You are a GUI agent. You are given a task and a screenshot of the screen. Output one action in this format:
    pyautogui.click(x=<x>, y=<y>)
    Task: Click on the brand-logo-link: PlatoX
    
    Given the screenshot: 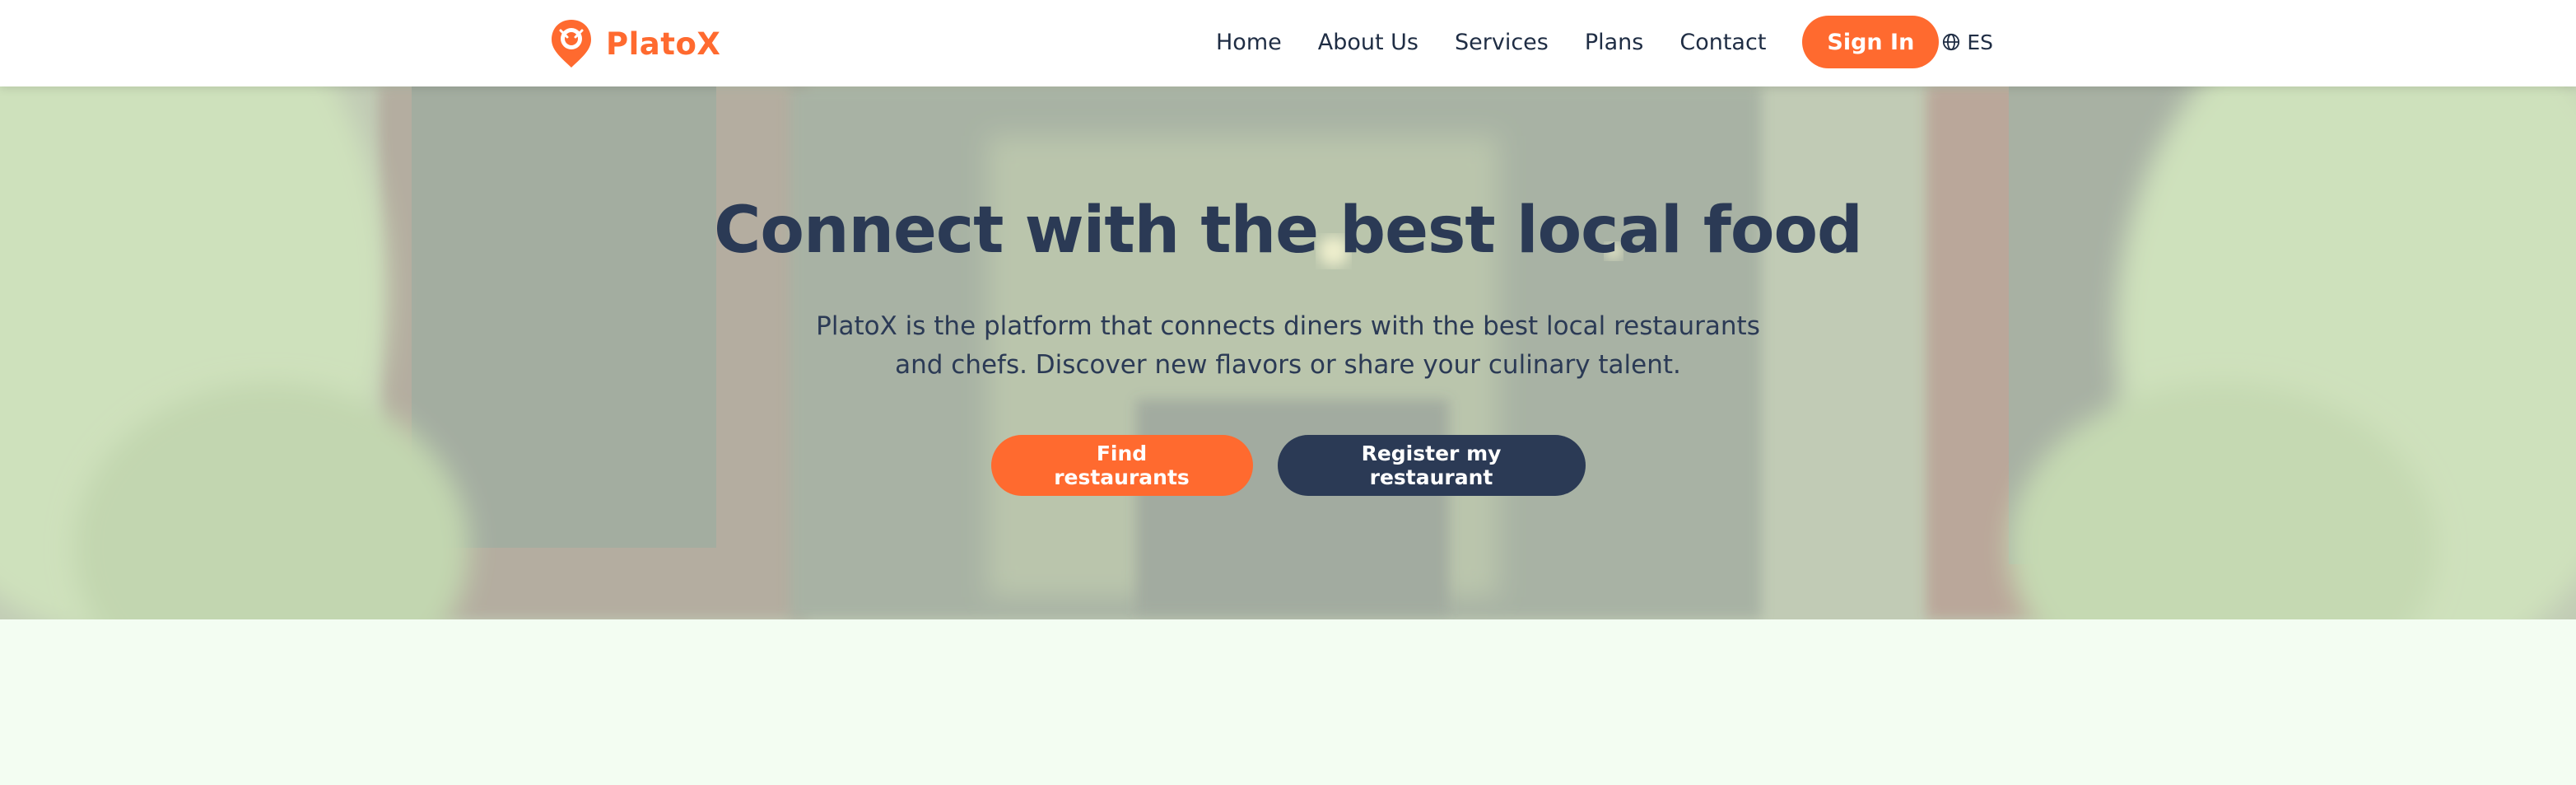 What is the action you would take?
    pyautogui.click(x=635, y=43)
    